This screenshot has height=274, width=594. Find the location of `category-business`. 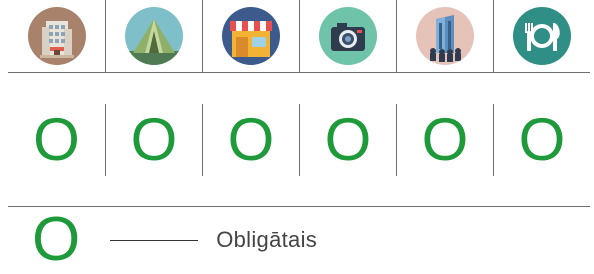

category-business is located at coordinates (444, 36).